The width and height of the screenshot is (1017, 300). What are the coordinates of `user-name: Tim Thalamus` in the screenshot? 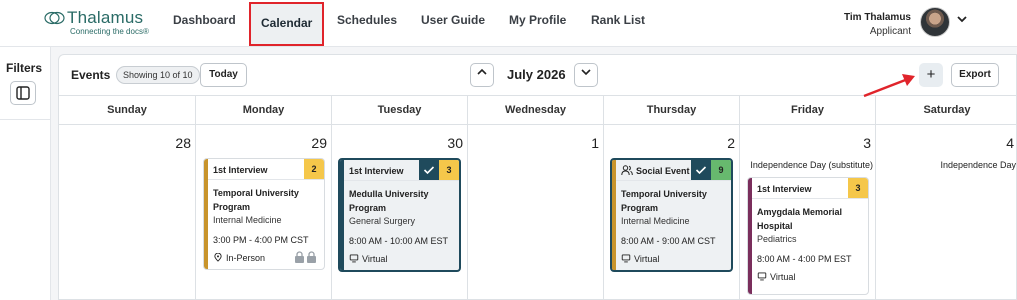 It's located at (877, 17).